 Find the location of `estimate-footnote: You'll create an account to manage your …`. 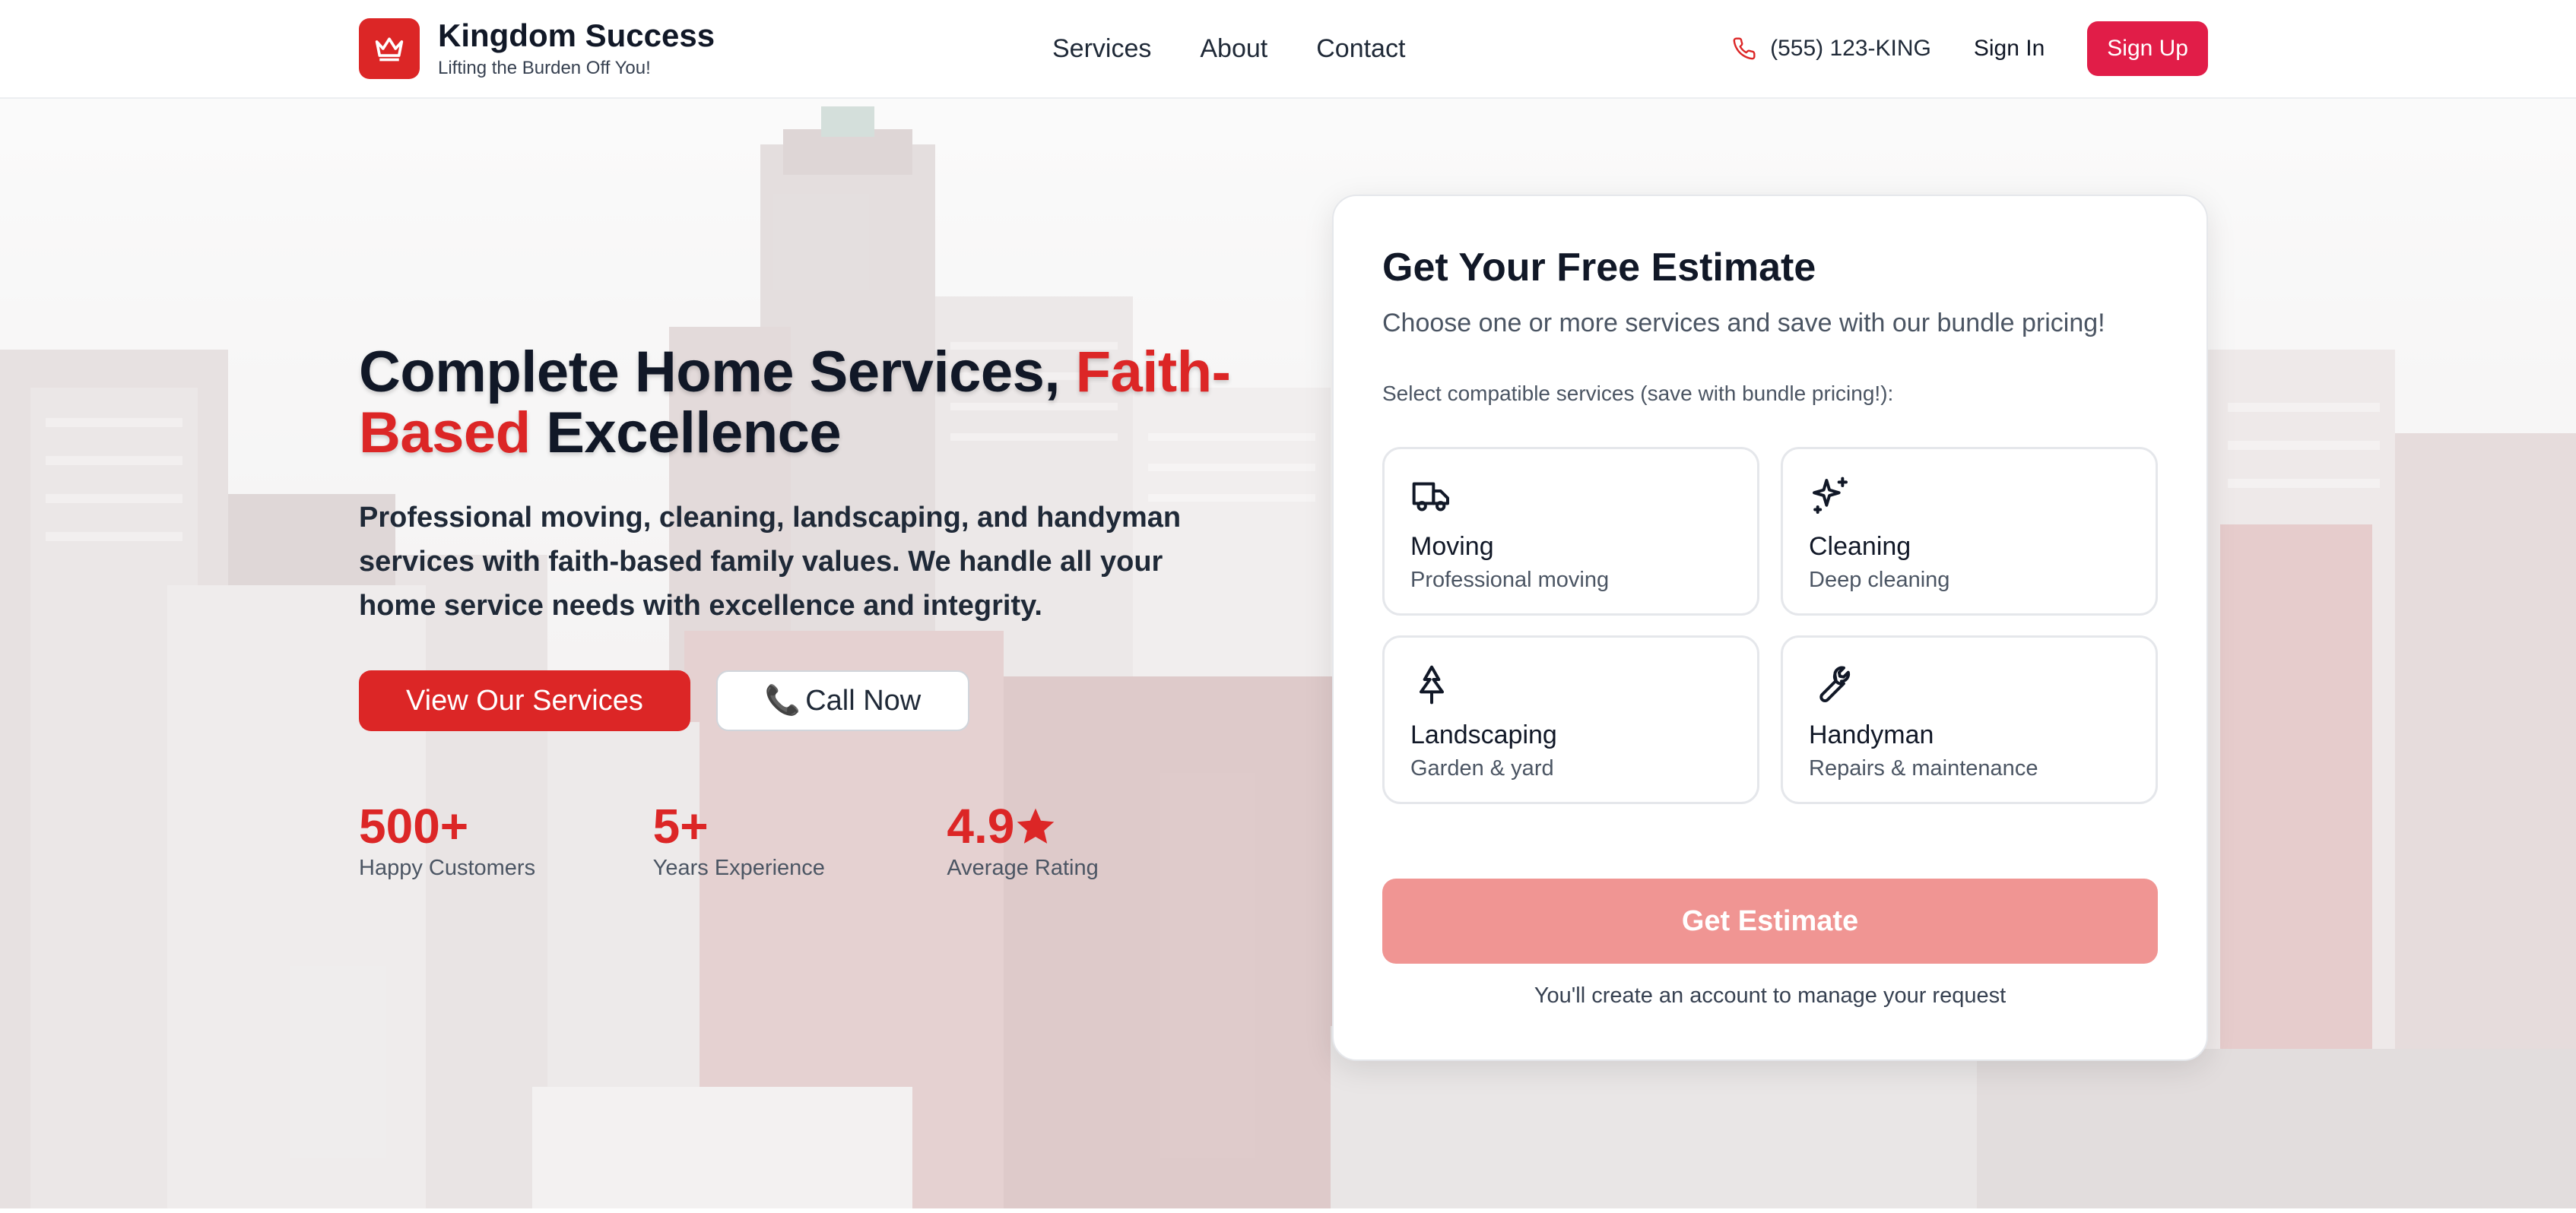

estimate-footnote: You'll create an account to manage your … is located at coordinates (1771, 995).